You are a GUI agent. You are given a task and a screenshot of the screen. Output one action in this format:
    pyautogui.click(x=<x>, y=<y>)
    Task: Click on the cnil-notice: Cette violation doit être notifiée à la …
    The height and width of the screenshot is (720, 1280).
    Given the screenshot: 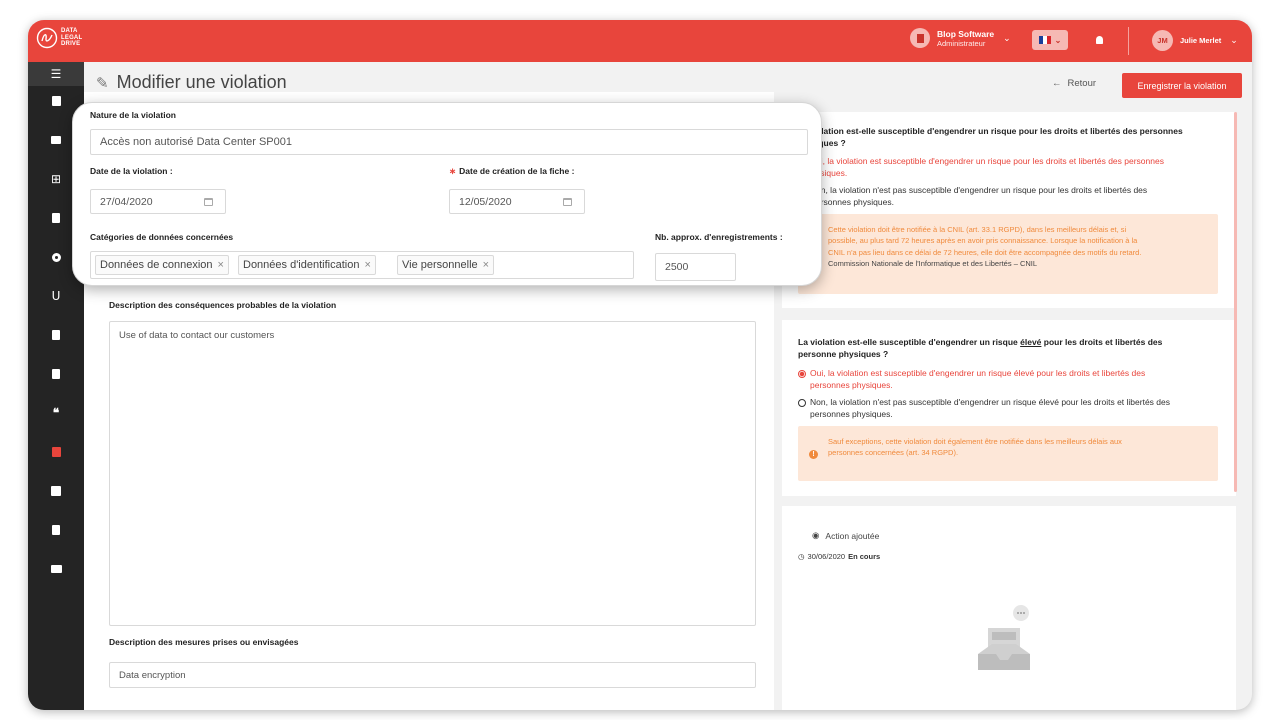 What is the action you would take?
    pyautogui.click(x=1008, y=254)
    